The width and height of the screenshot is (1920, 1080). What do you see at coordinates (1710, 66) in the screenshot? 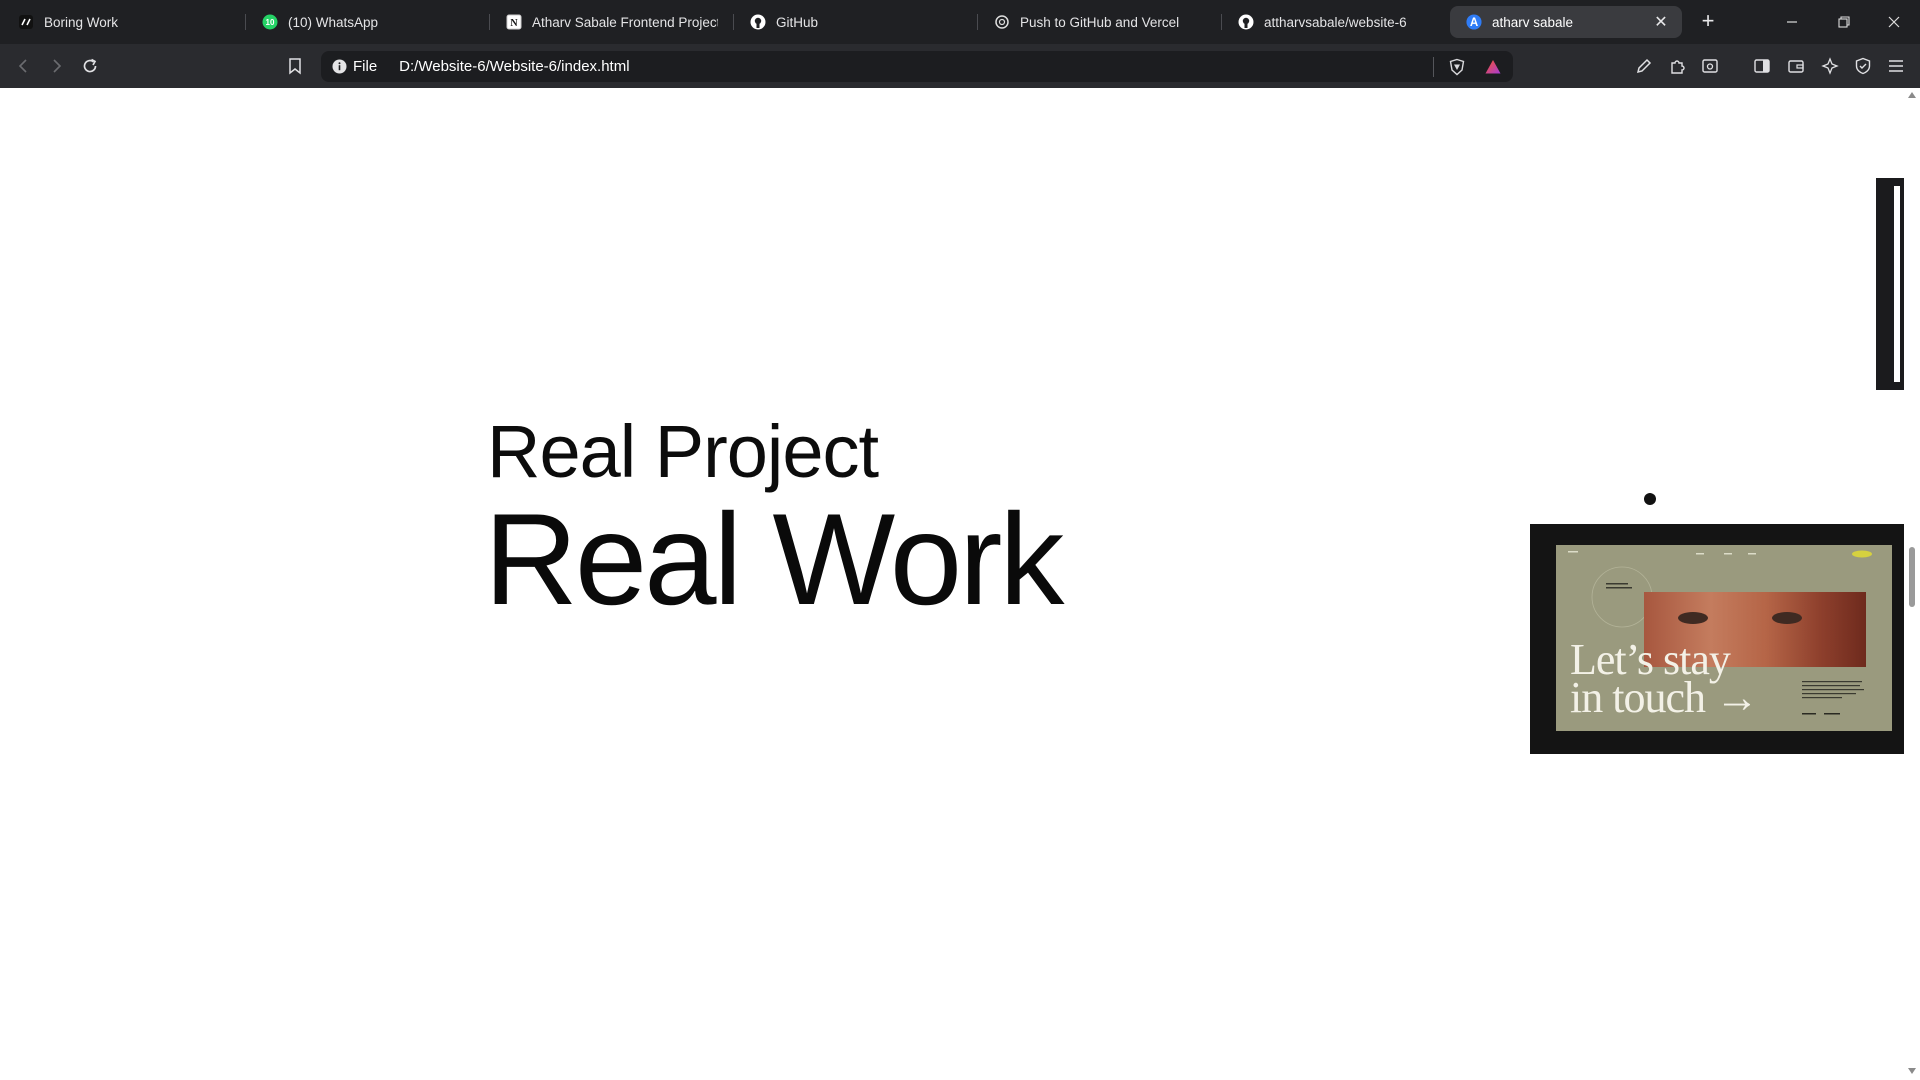
I see `tab-search-icon` at bounding box center [1710, 66].